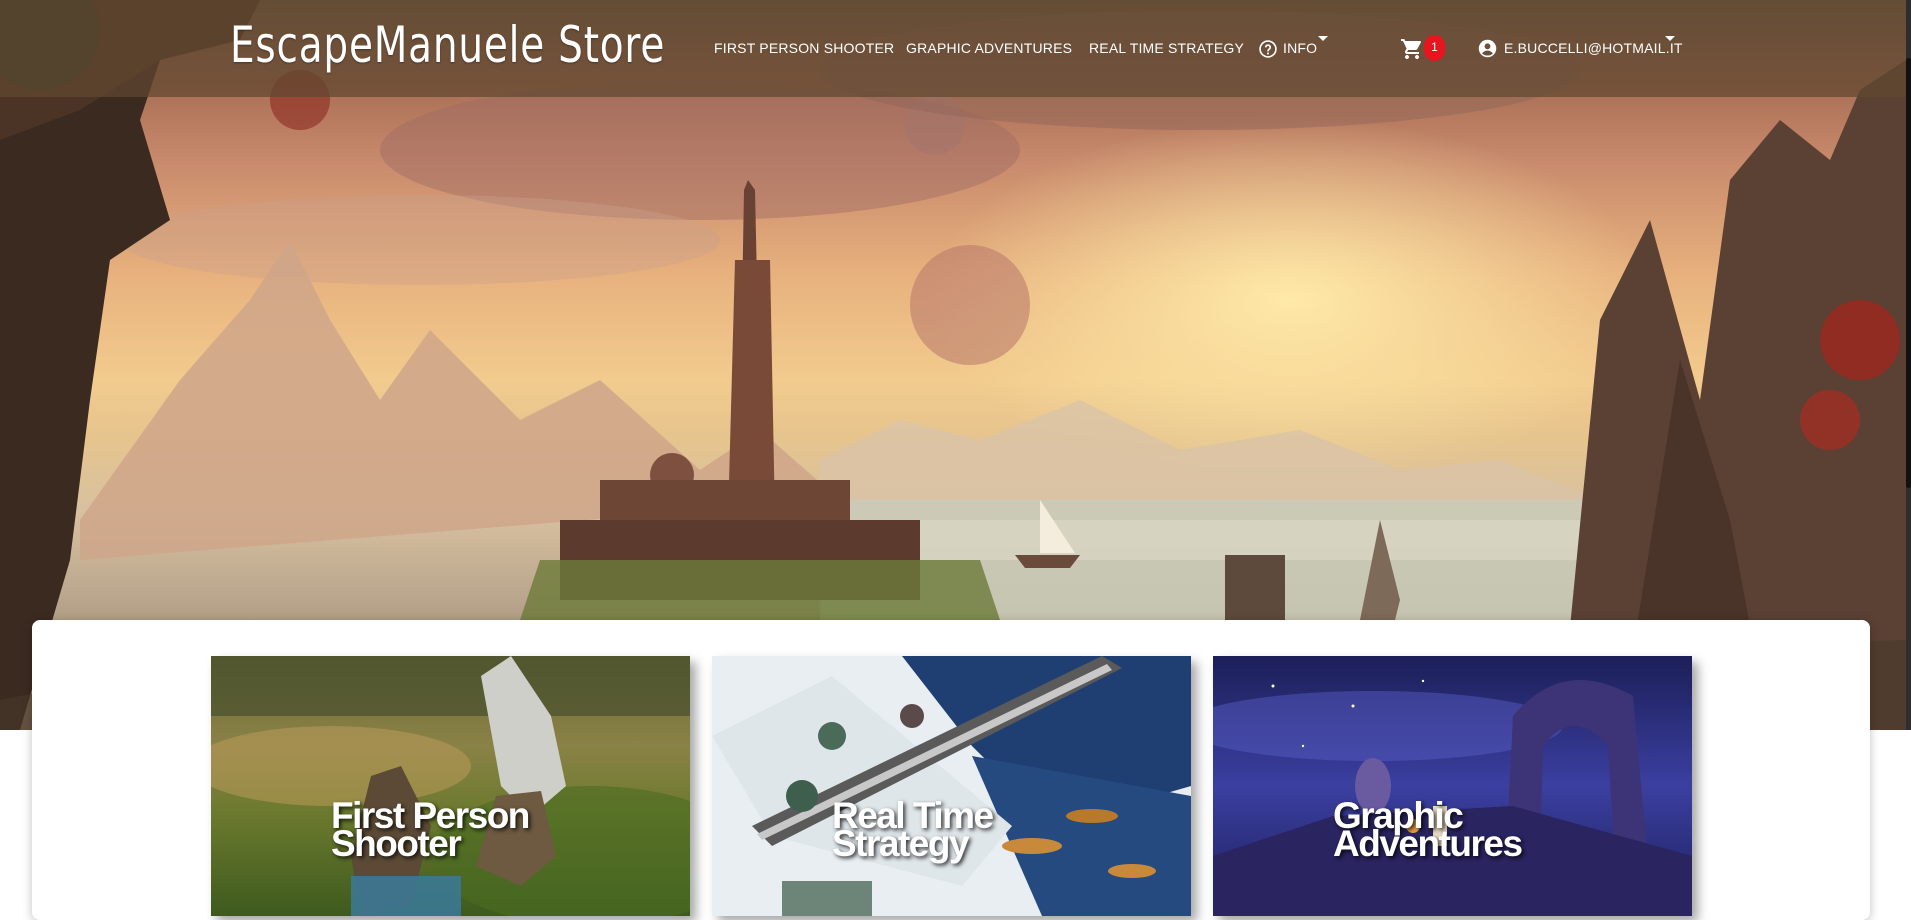 This screenshot has width=1911, height=920. Describe the element at coordinates (901, 843) in the screenshot. I see `category-title-line: Strategy` at that location.